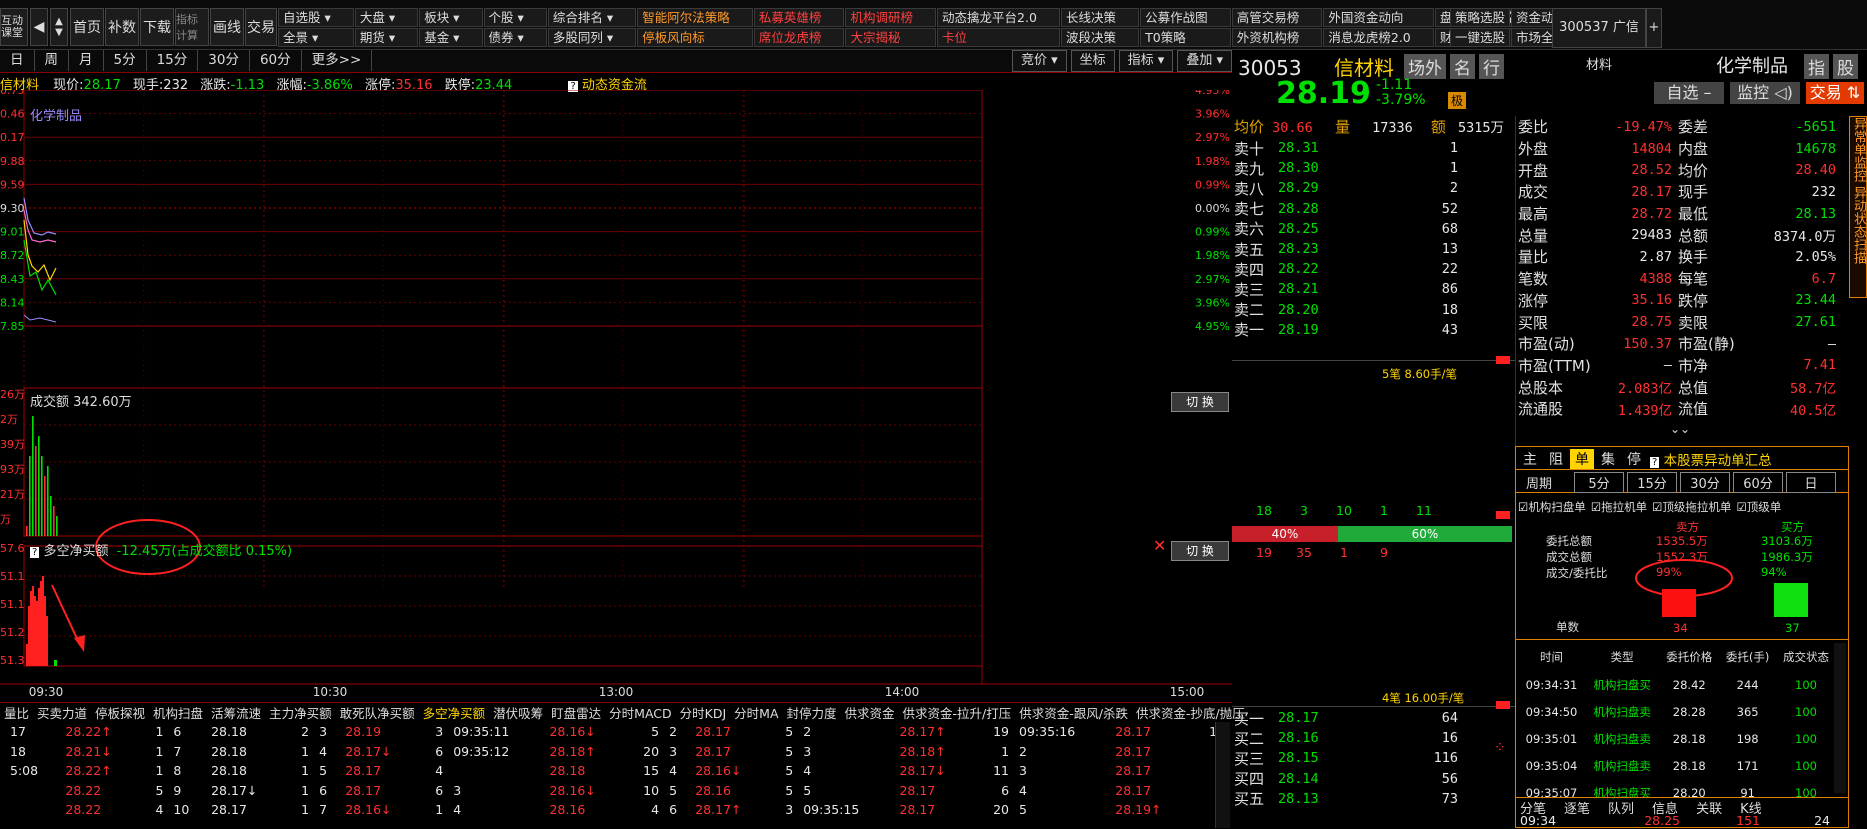 The width and height of the screenshot is (1867, 829). What do you see at coordinates (454, 712) in the screenshot?
I see `indicator-tab: 多空净买额` at bounding box center [454, 712].